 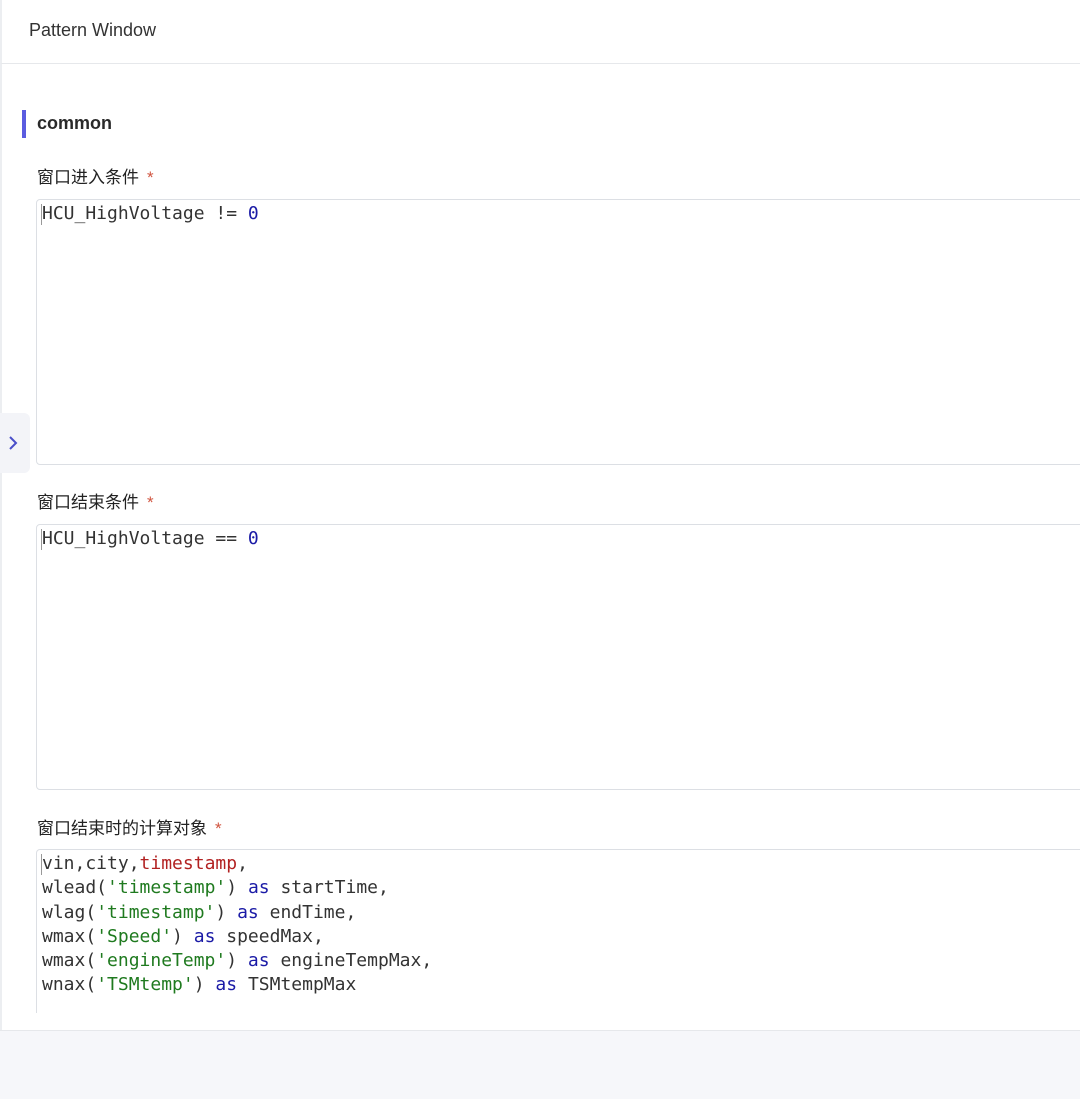 I want to click on code-line: HCU_HighVoltage != 0, so click(x=150, y=214).